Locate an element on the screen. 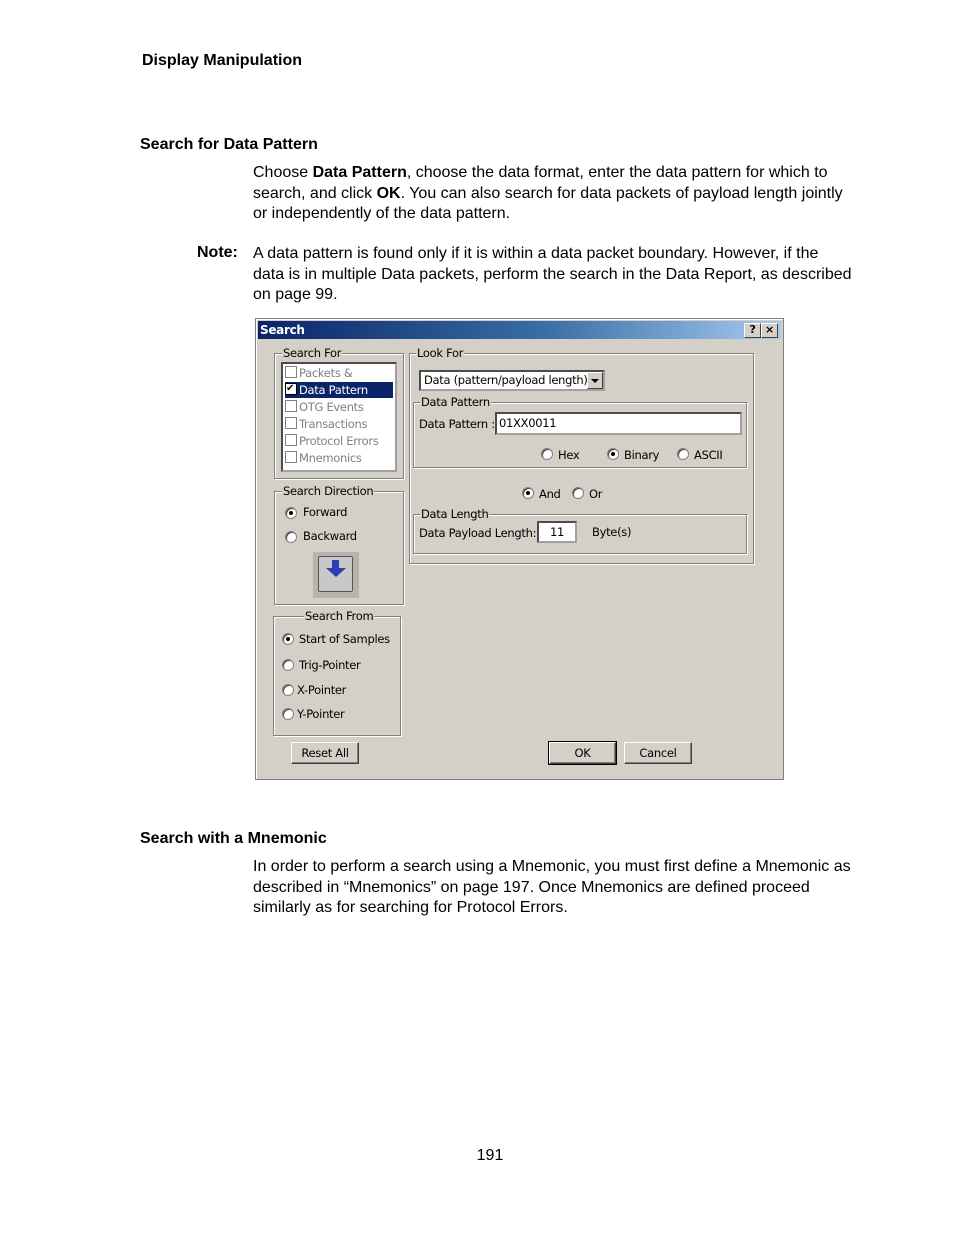 Image resolution: width=954 pixels, height=1235 pixels. search-for-item-label: Data Pattern is located at coordinates (333, 390).